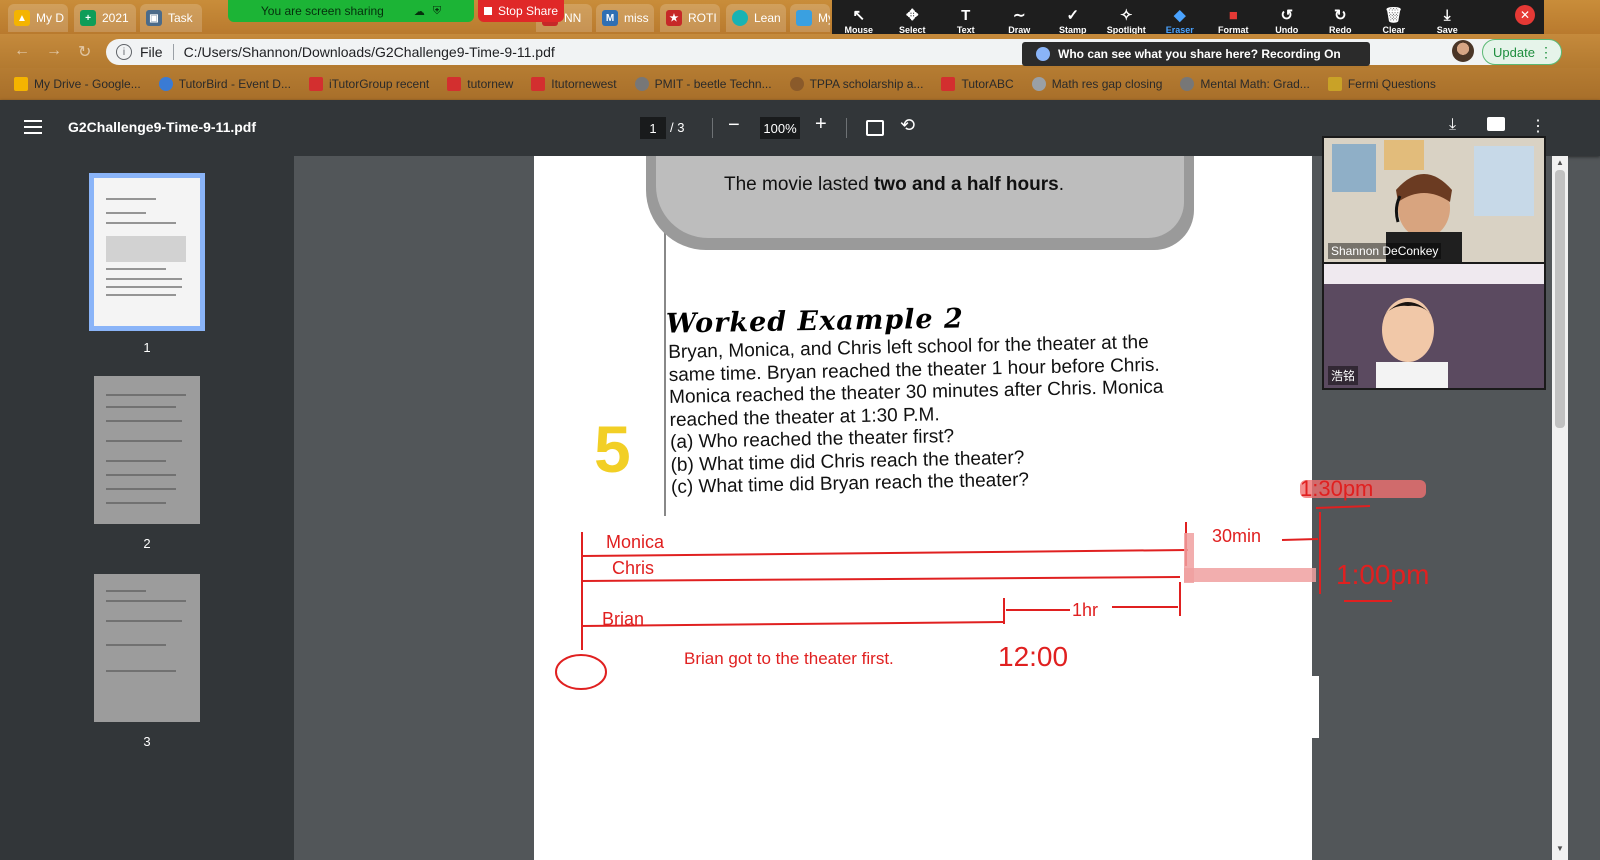 The image size is (1600, 860). Describe the element at coordinates (1096, 84) in the screenshot. I see `bookmark: Math res gap closing` at that location.